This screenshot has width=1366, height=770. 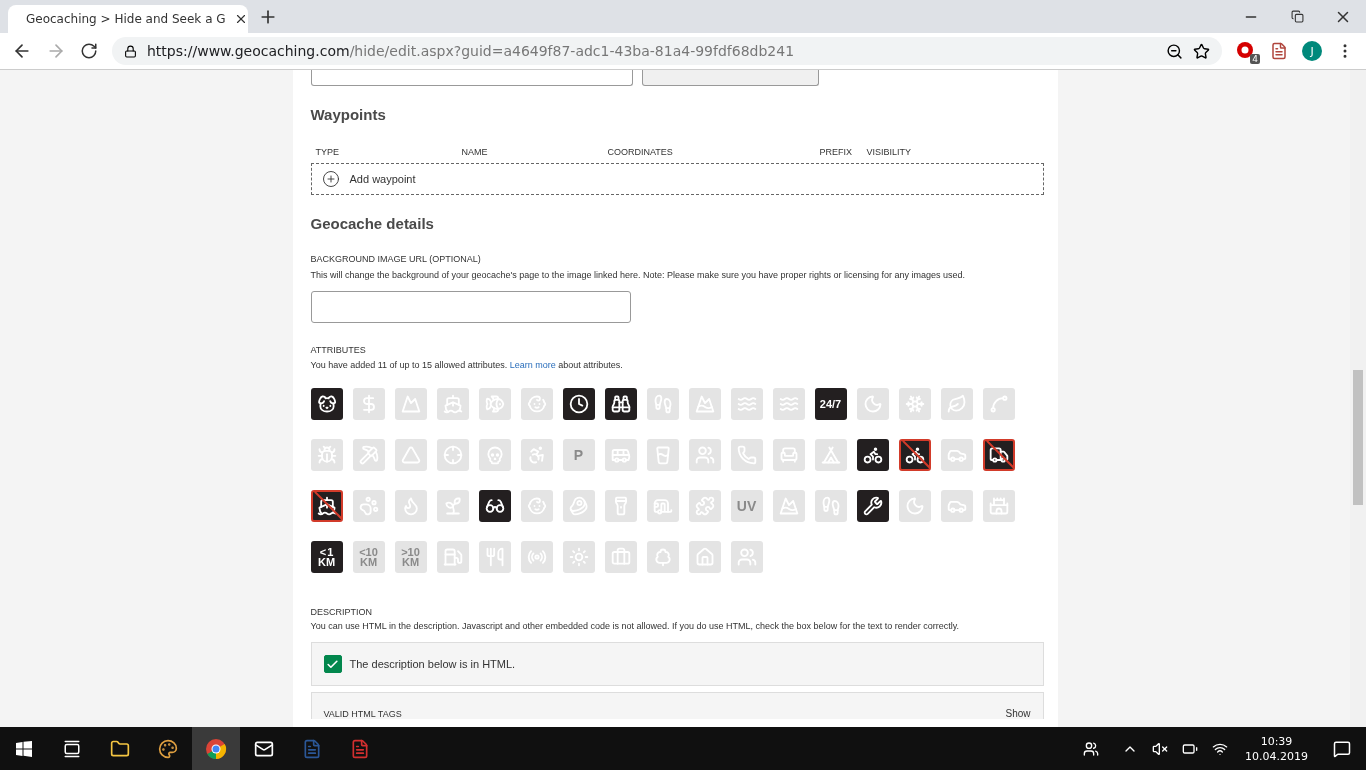 I want to click on clock: 10:39 10.04.2019, so click(x=1276, y=748).